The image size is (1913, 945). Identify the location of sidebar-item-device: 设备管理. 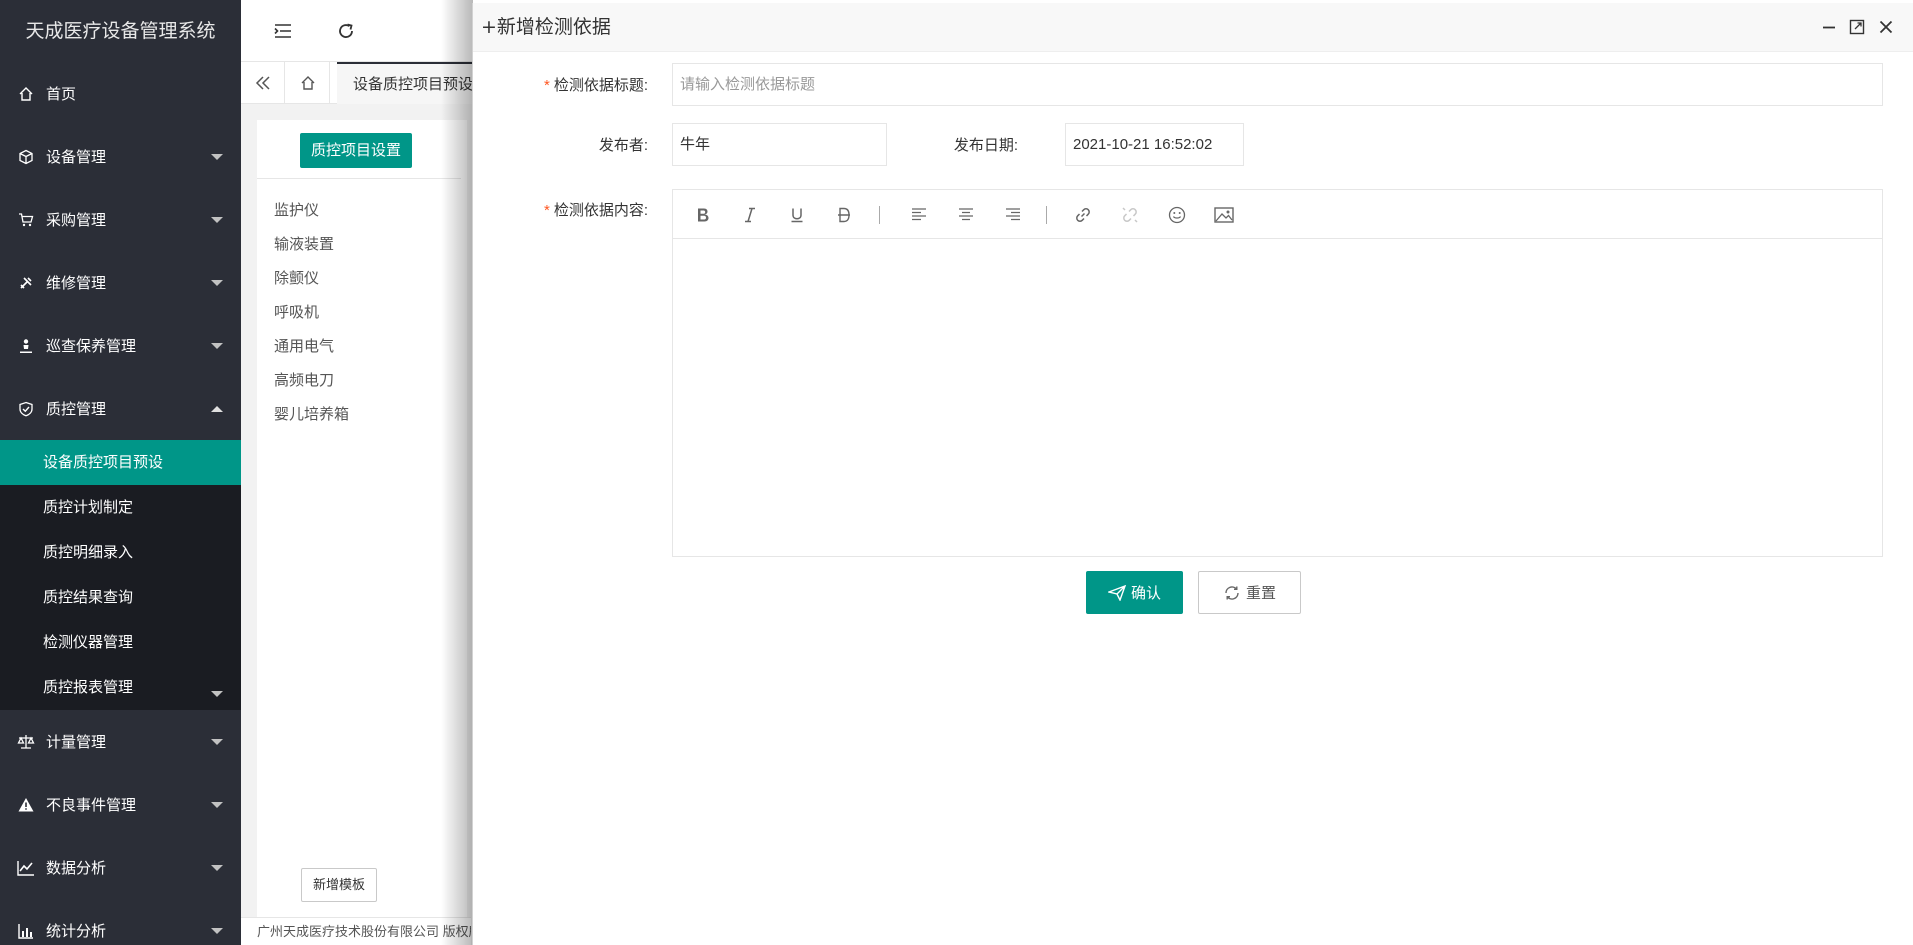
(120, 156).